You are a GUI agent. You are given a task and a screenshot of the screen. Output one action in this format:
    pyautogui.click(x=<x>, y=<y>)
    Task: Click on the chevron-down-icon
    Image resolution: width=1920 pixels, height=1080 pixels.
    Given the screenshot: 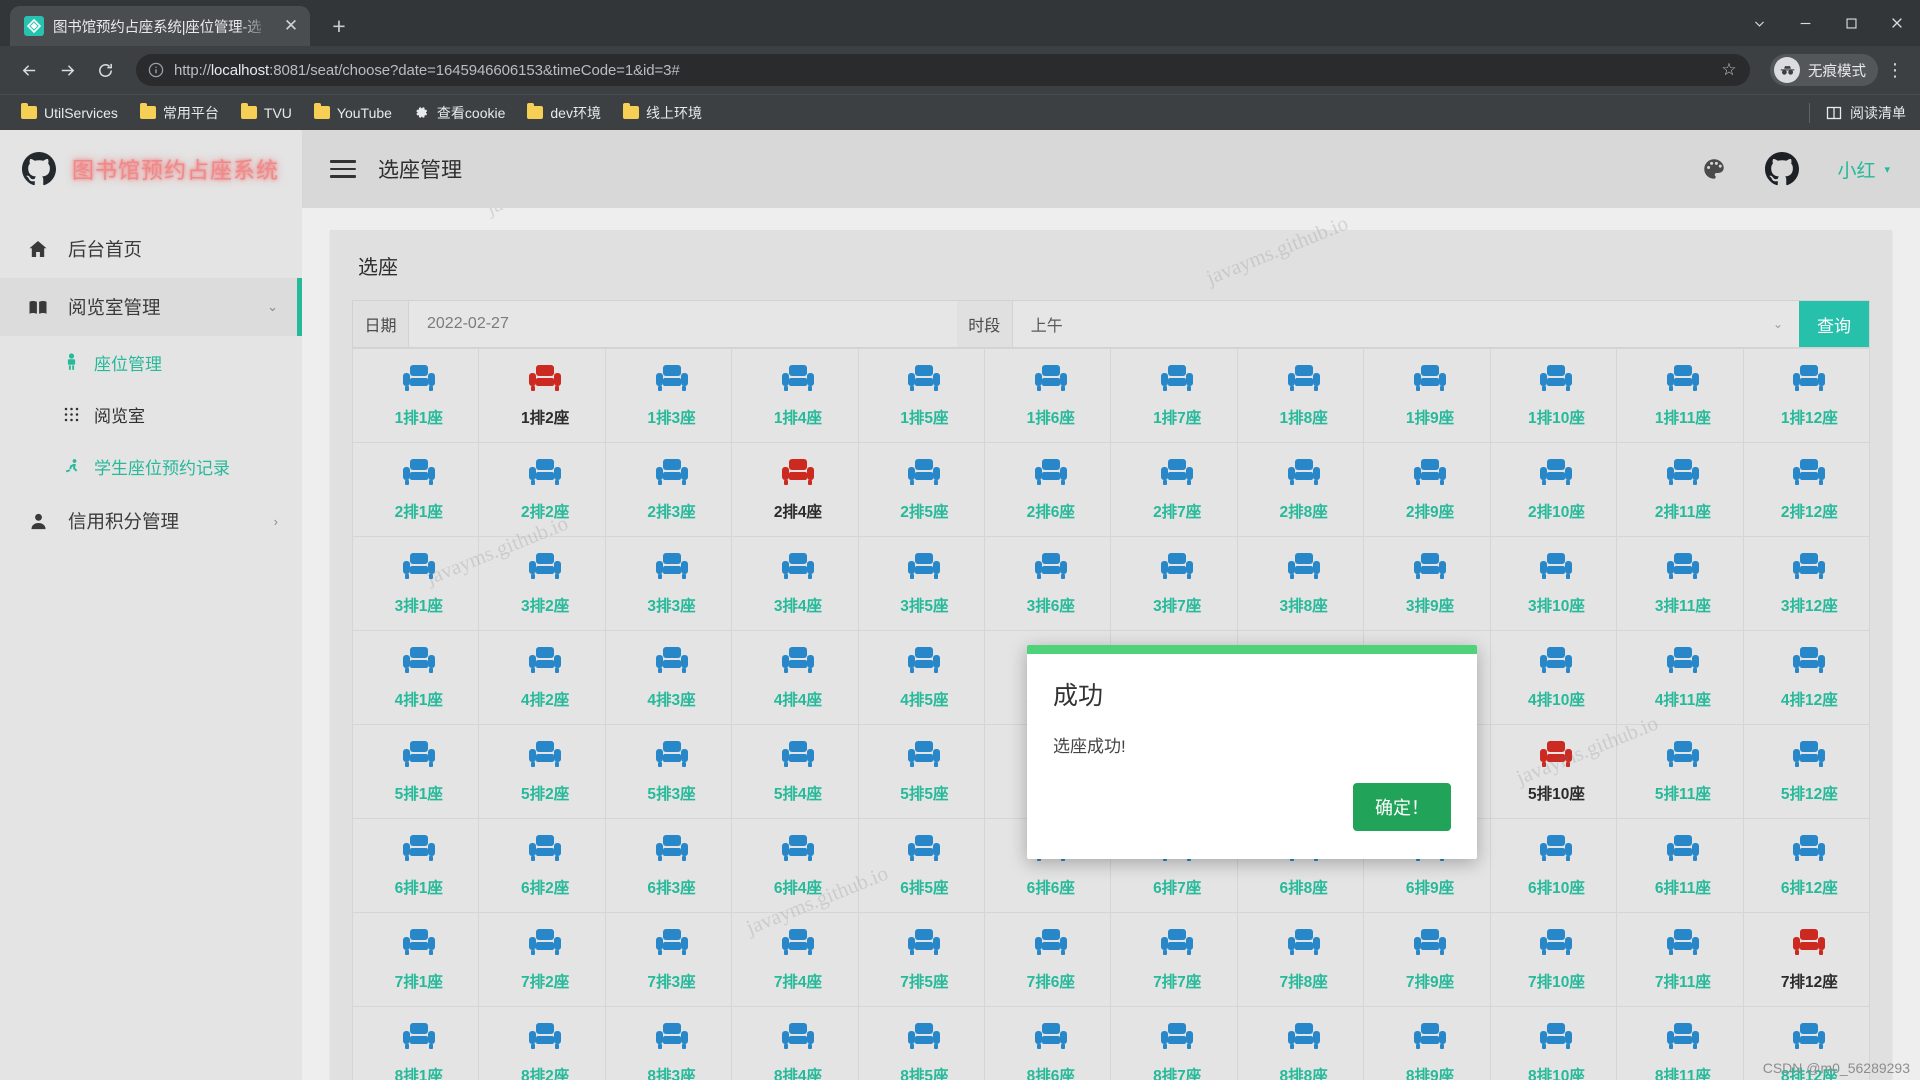 What is the action you would take?
    pyautogui.click(x=1759, y=23)
    